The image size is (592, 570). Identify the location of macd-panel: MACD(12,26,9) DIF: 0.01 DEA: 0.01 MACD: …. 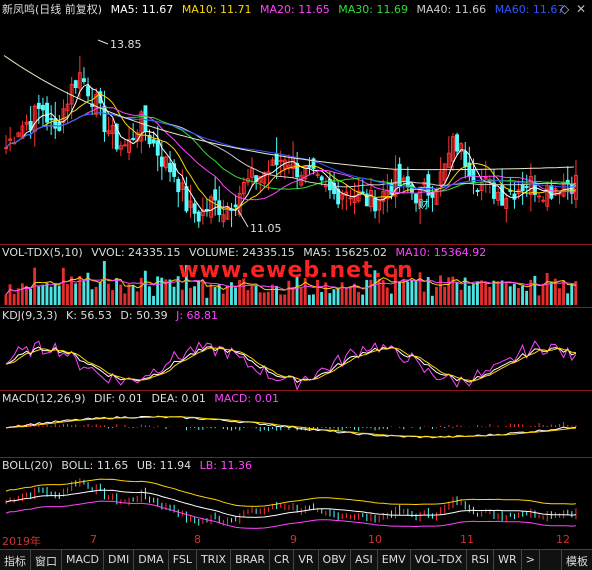
(296, 424).